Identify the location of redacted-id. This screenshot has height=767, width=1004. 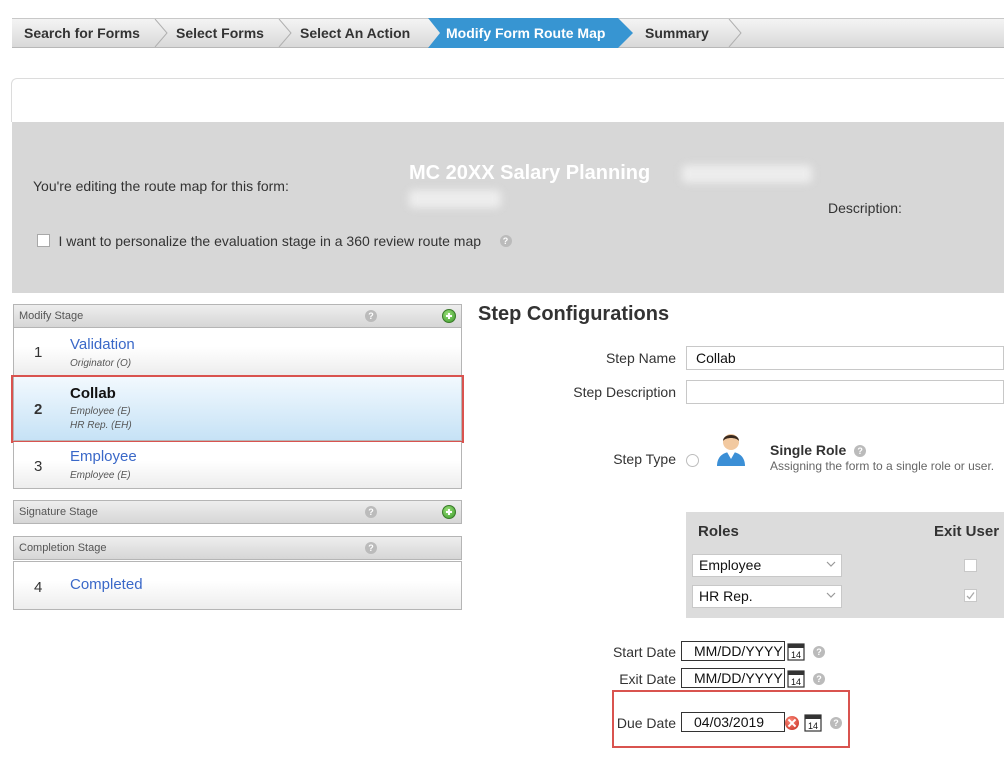
(455, 199).